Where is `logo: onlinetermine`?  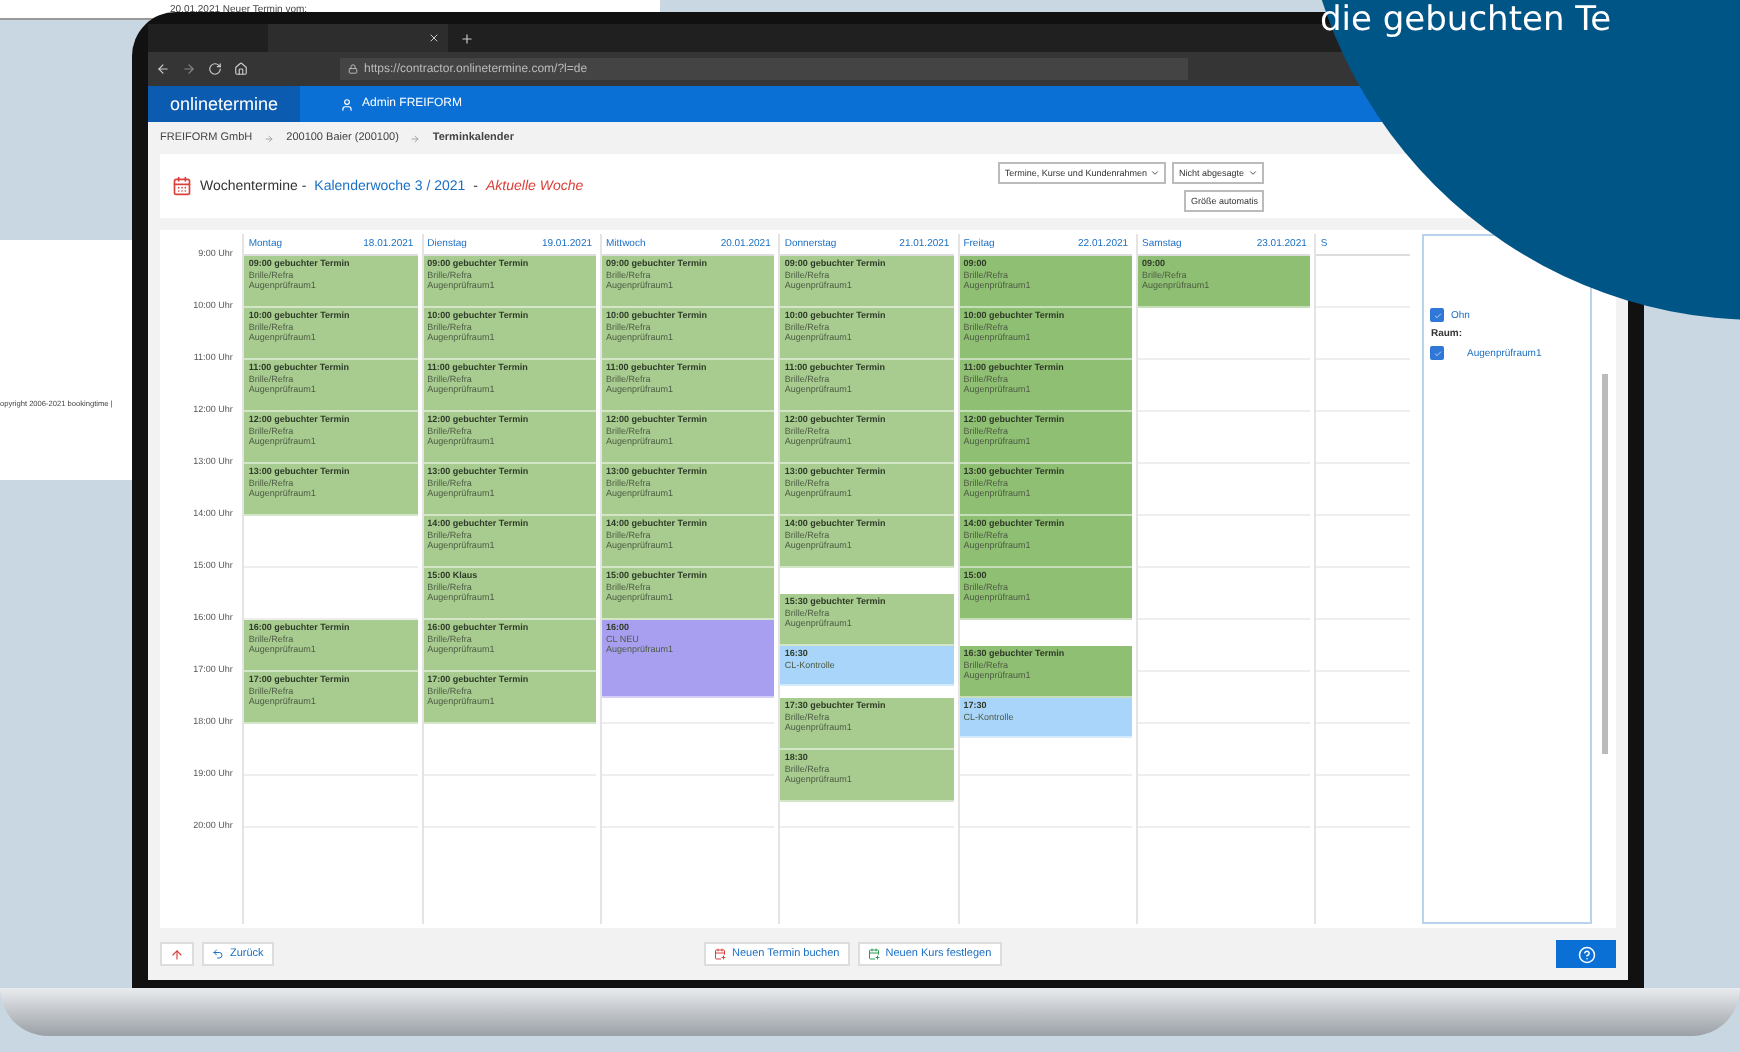 logo: onlinetermine is located at coordinates (224, 104).